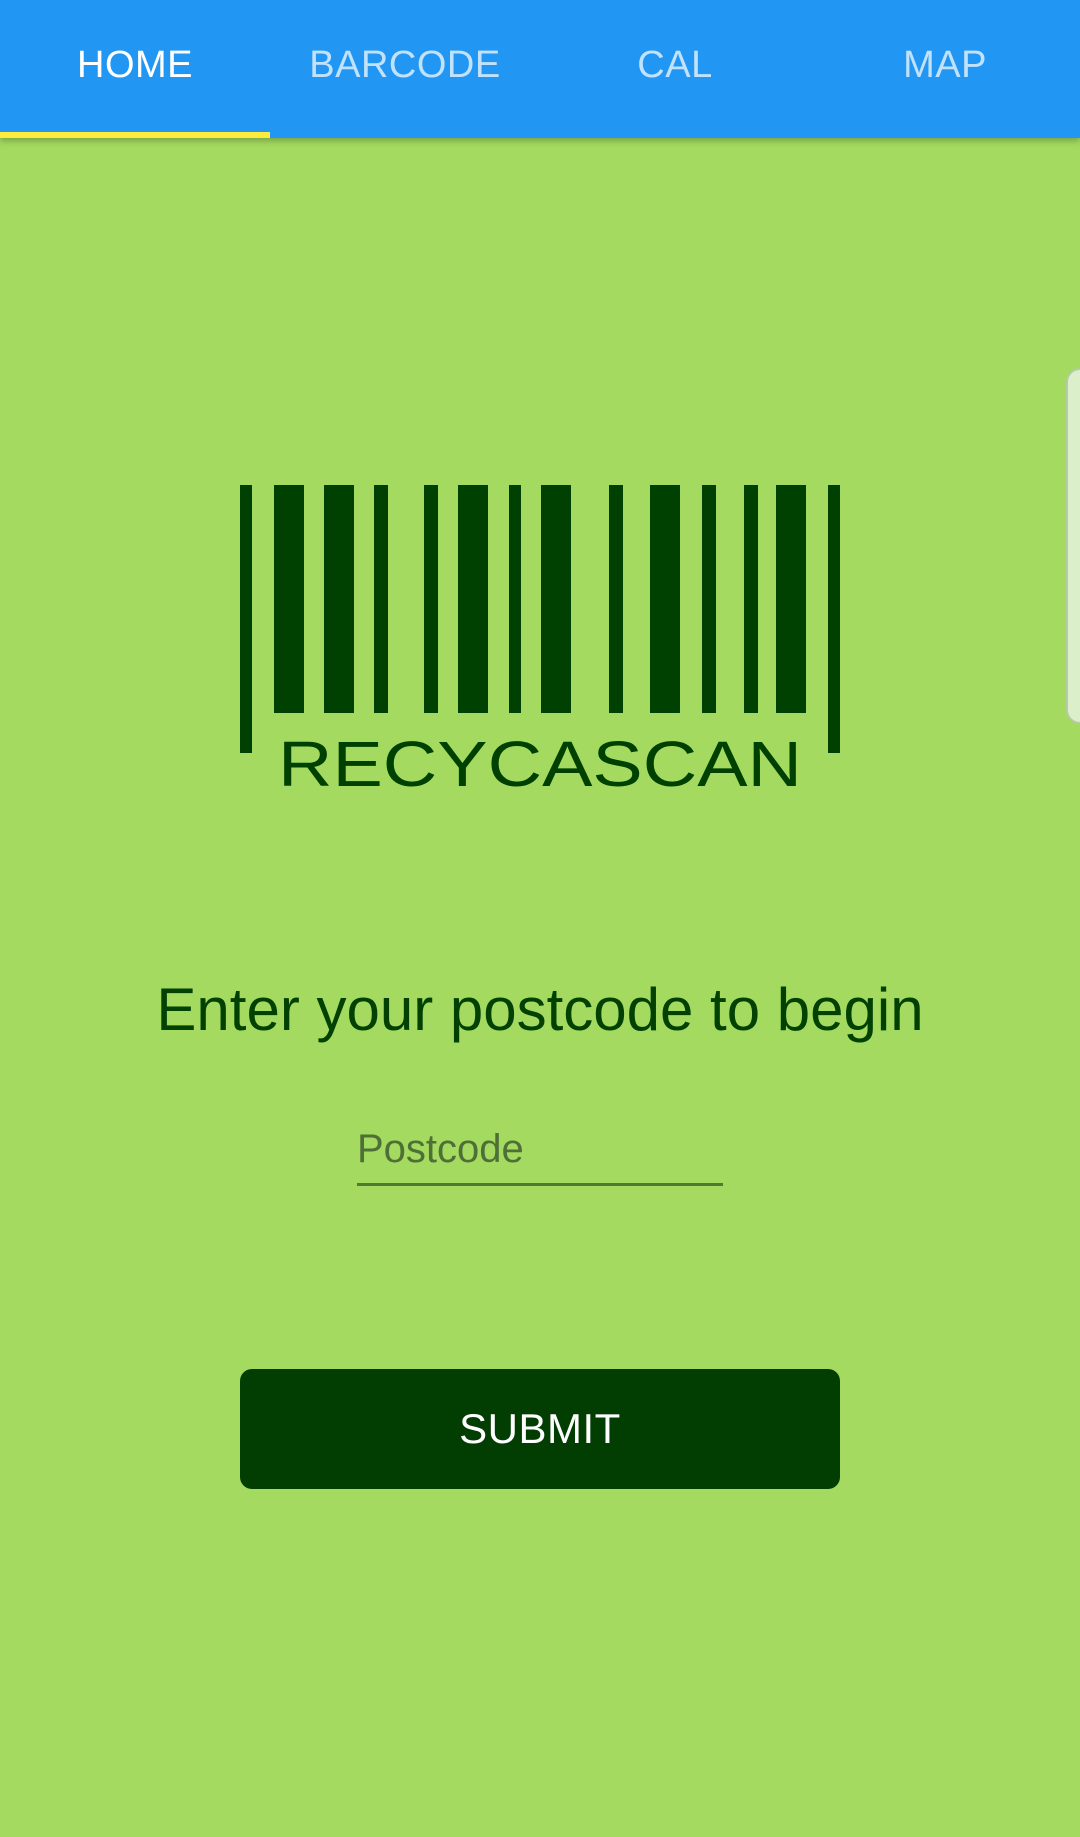 This screenshot has height=1837, width=1080. I want to click on top-tab-bar: HOME BARCODE CAL MAP, so click(540, 69).